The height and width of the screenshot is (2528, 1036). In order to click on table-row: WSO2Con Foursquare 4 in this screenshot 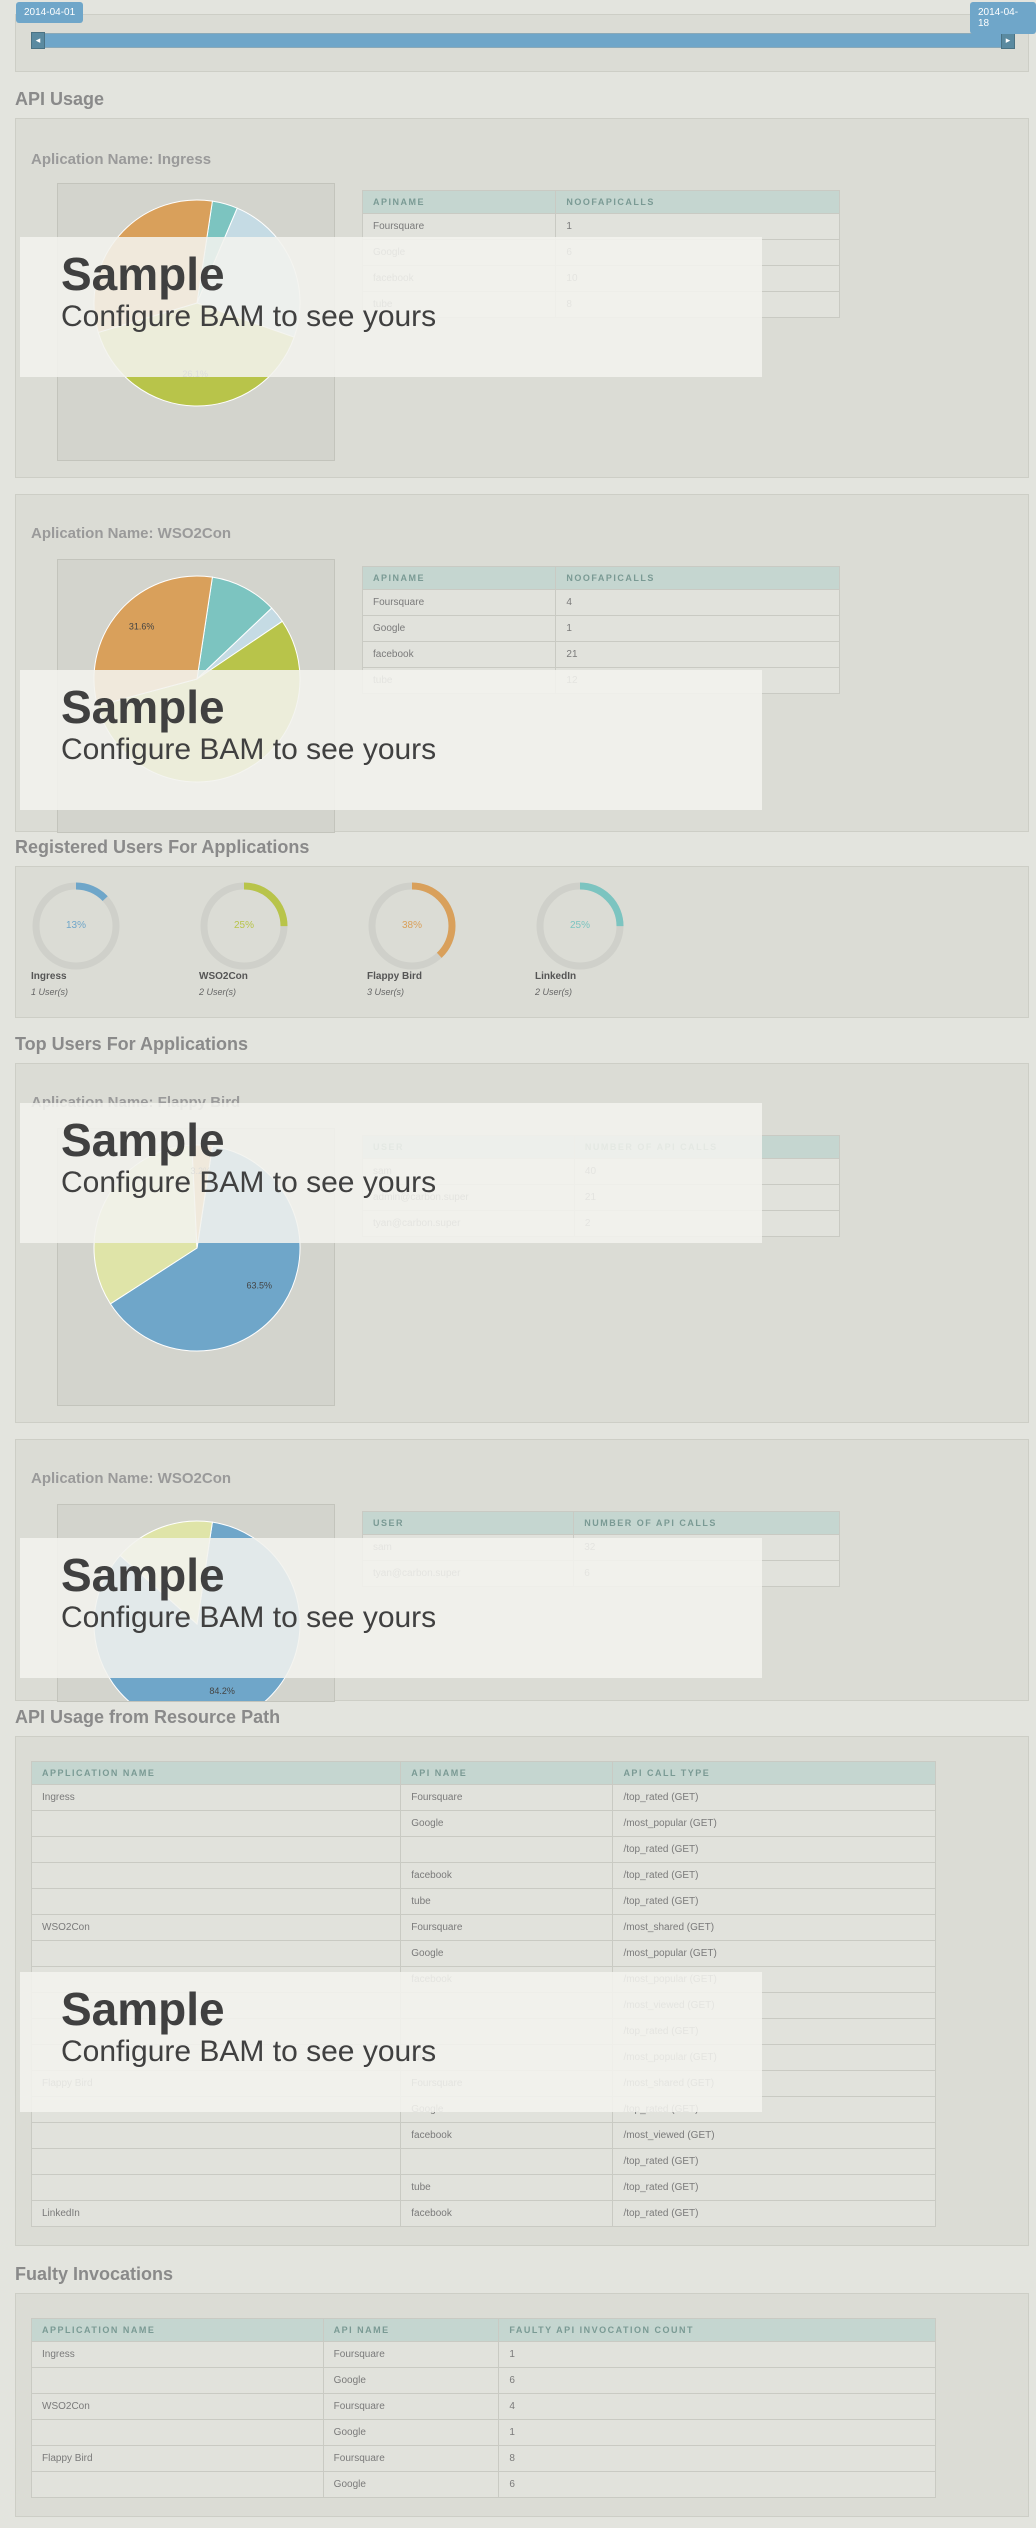, I will do `click(483, 2406)`.